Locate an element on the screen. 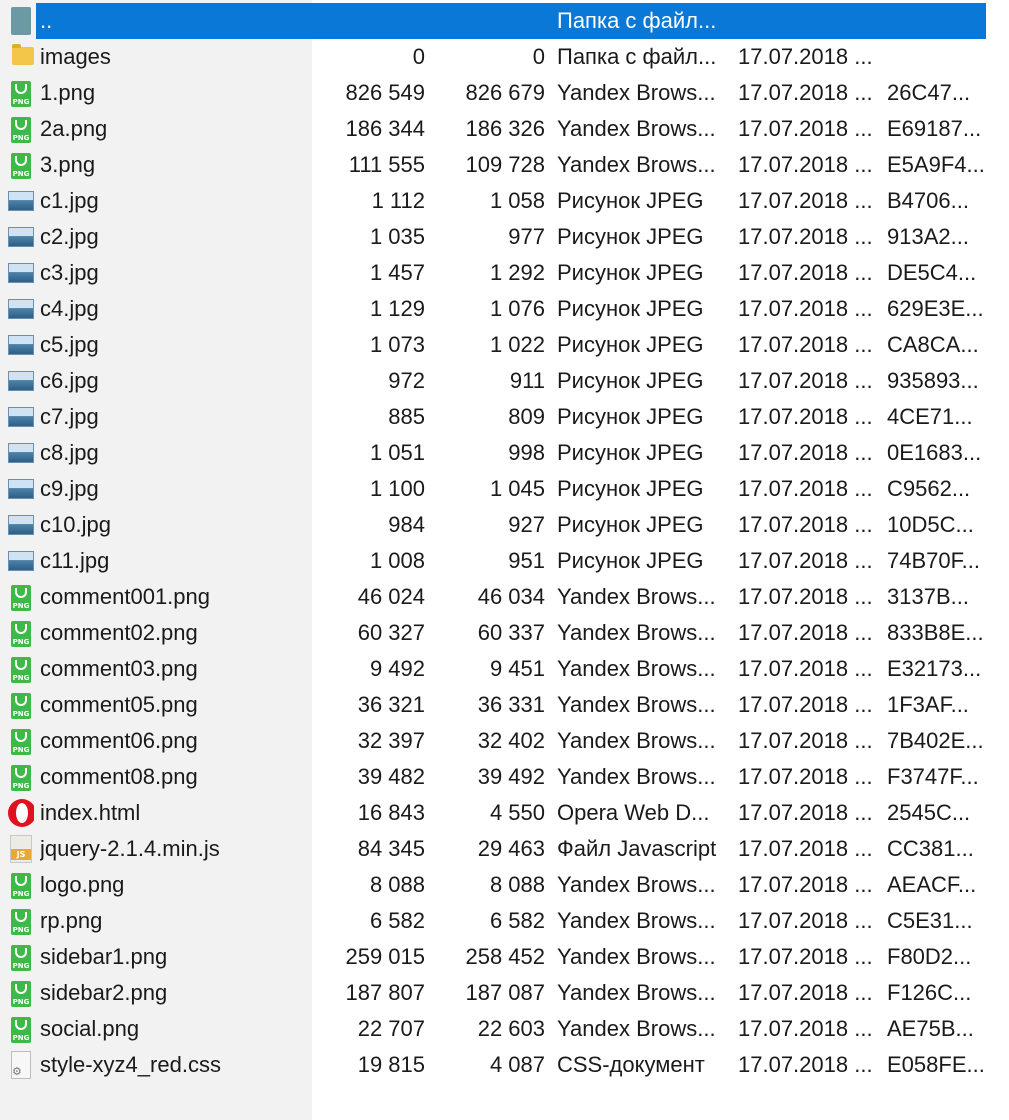 Image resolution: width=1009 pixels, height=1120 pixels. file-name: c3.jpg is located at coordinates (69, 272).